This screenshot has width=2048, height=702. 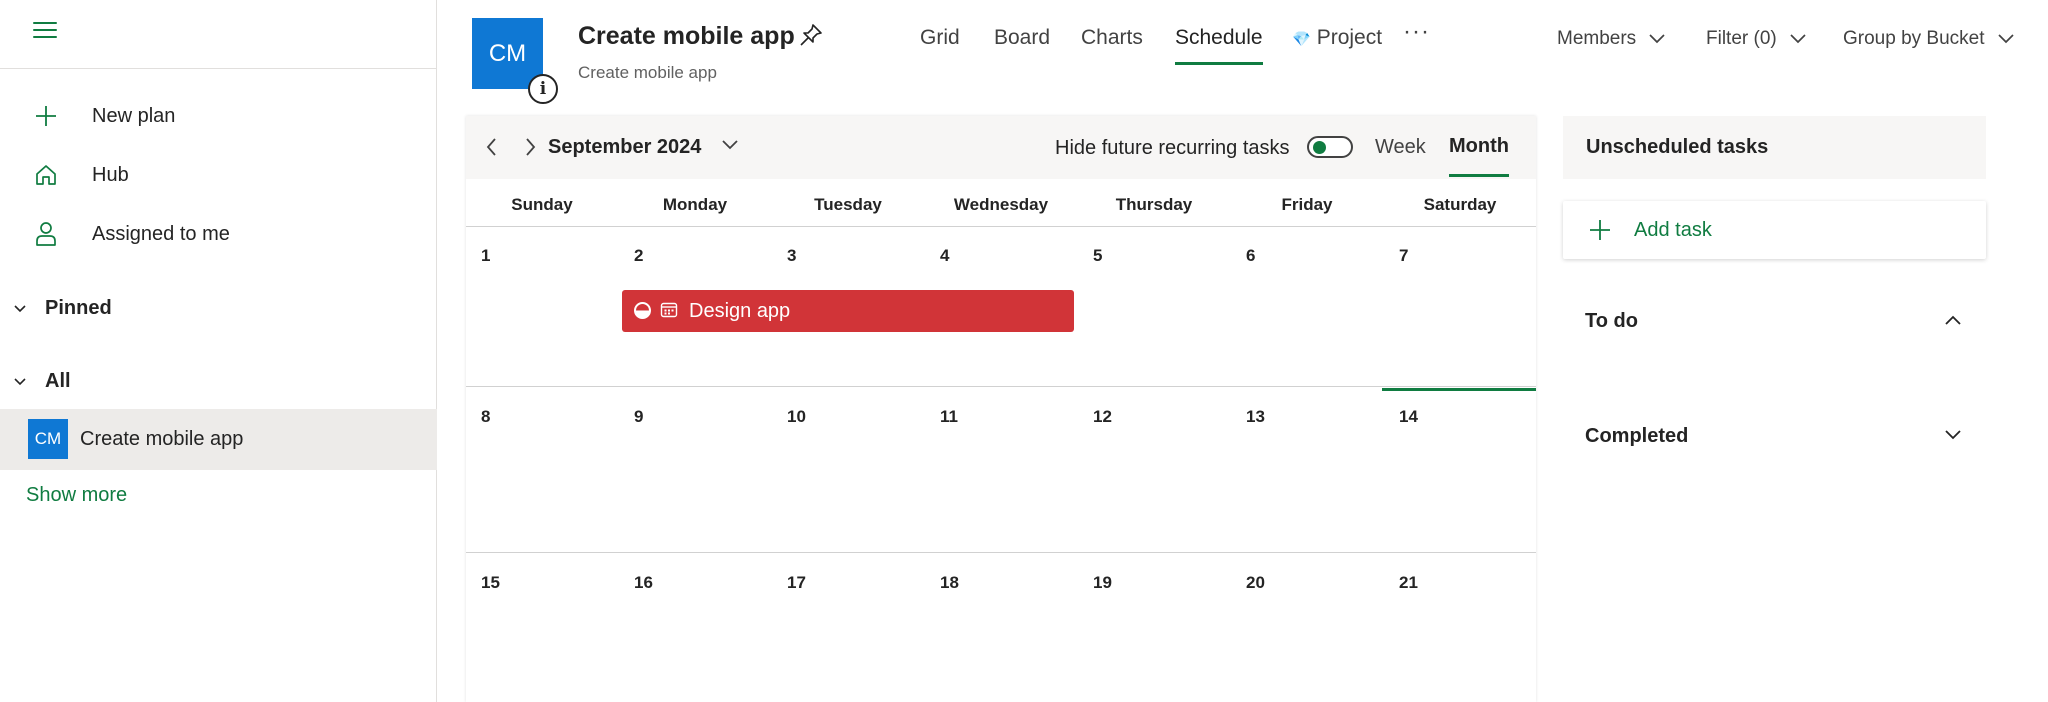 What do you see at coordinates (46, 234) in the screenshot?
I see `person-icon` at bounding box center [46, 234].